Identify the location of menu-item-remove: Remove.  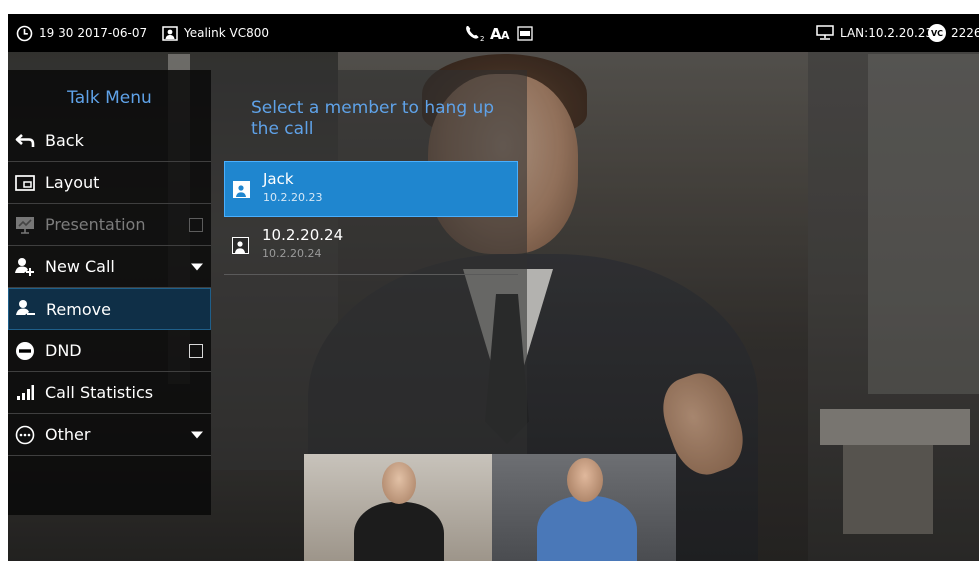
(109, 309).